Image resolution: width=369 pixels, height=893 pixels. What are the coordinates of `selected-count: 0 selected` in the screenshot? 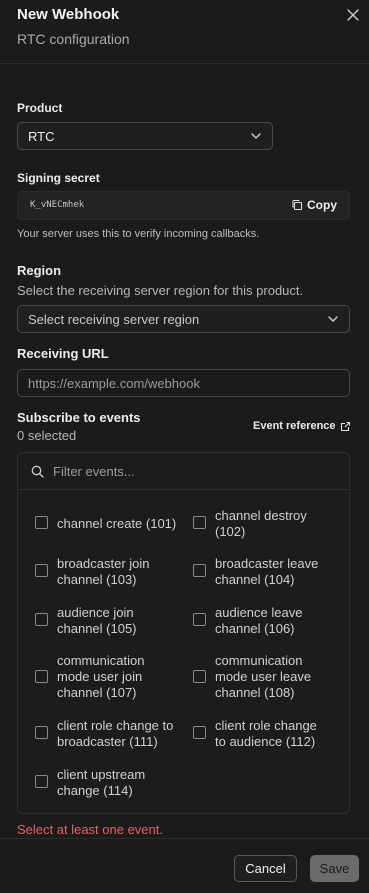 It's located at (47, 435).